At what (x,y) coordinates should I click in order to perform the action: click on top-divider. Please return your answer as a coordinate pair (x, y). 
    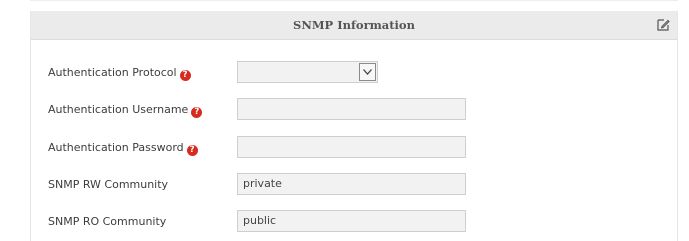
    Looking at the image, I should click on (354, 0).